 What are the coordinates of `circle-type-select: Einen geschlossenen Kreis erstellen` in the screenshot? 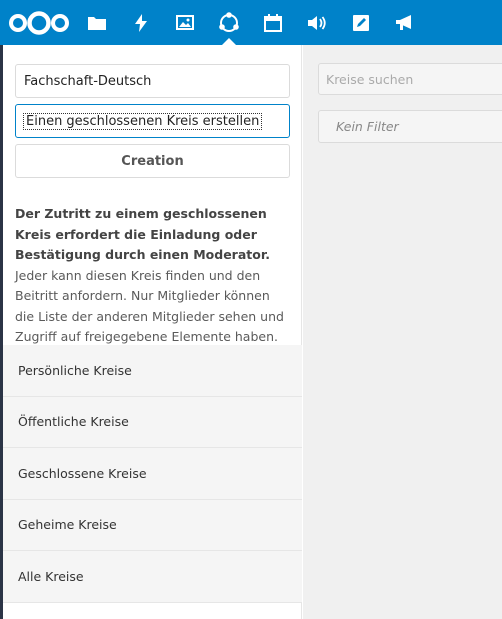 It's located at (152, 121).